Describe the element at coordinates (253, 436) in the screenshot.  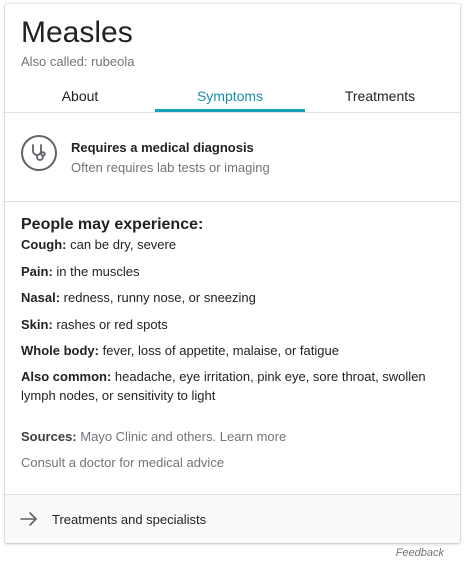
I see `learn-more-link: Learn more` at that location.